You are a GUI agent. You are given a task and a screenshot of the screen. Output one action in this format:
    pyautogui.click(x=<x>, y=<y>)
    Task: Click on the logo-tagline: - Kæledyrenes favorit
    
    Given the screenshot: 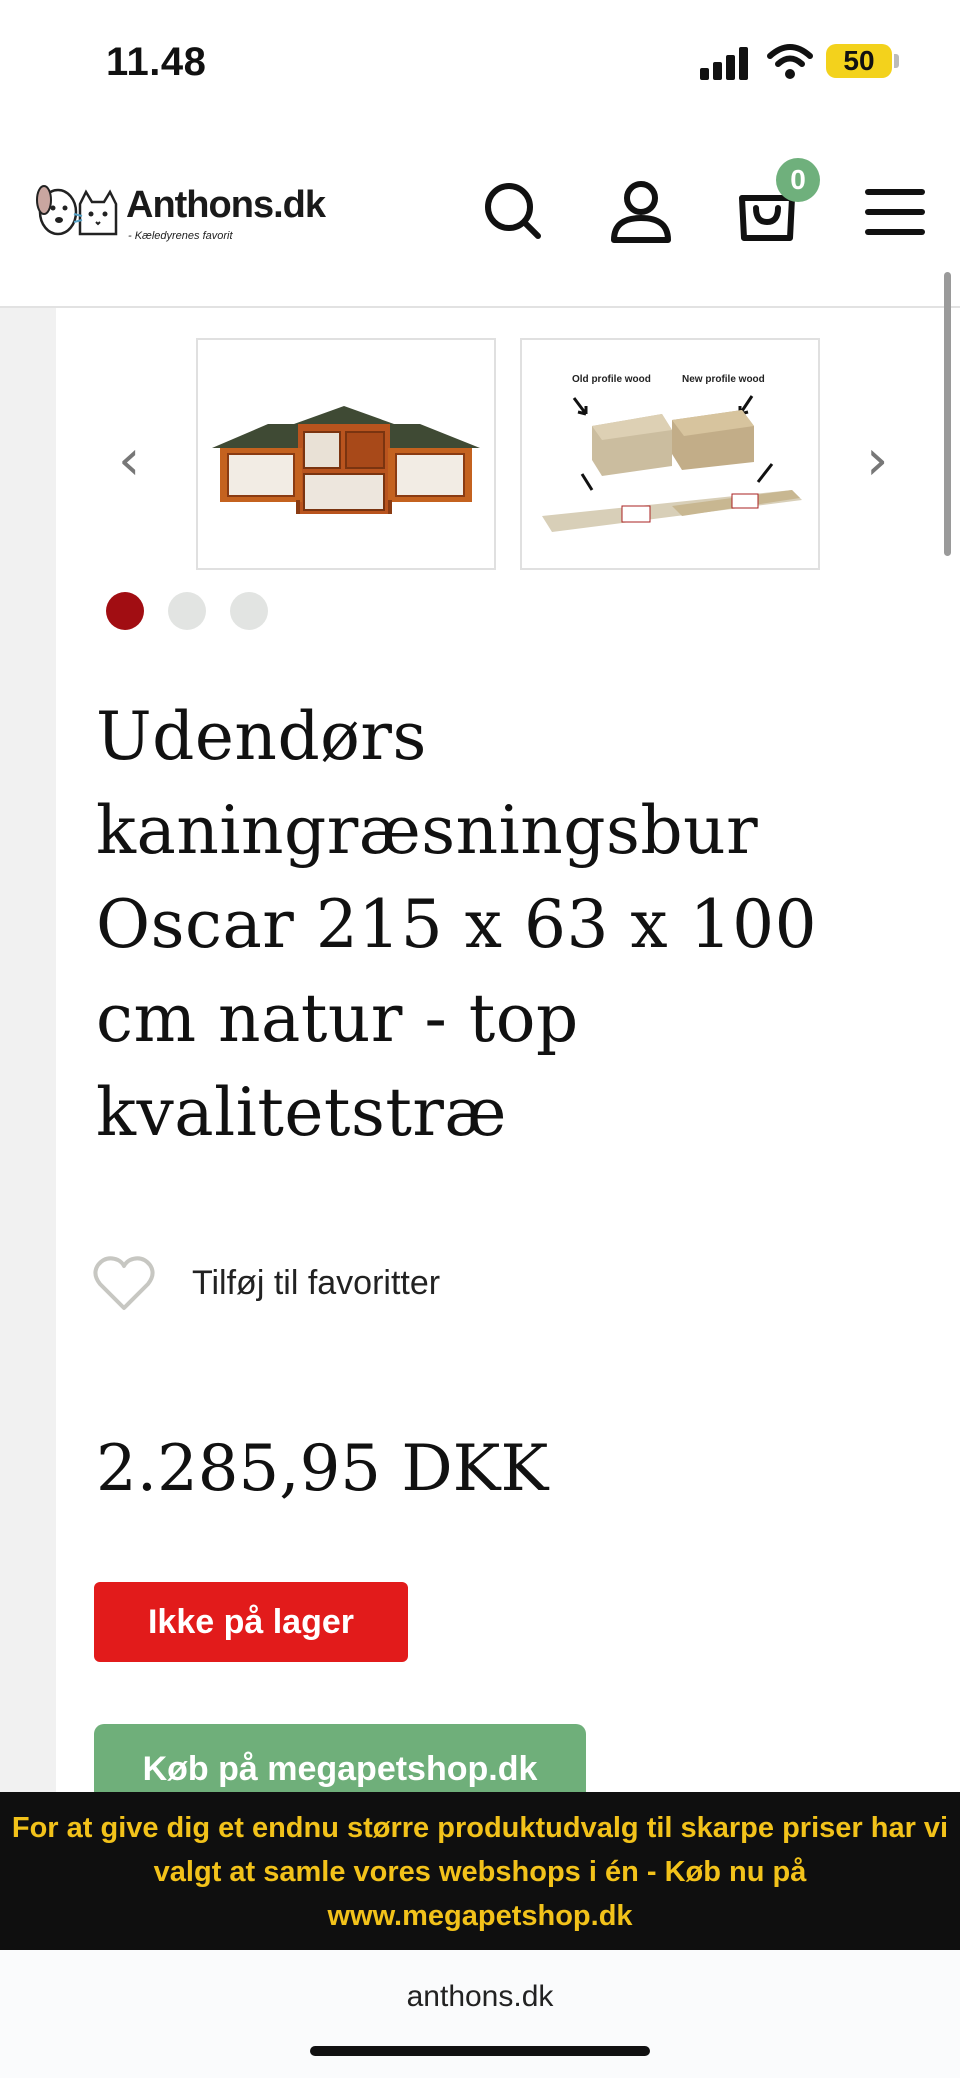 What is the action you would take?
    pyautogui.click(x=180, y=236)
    